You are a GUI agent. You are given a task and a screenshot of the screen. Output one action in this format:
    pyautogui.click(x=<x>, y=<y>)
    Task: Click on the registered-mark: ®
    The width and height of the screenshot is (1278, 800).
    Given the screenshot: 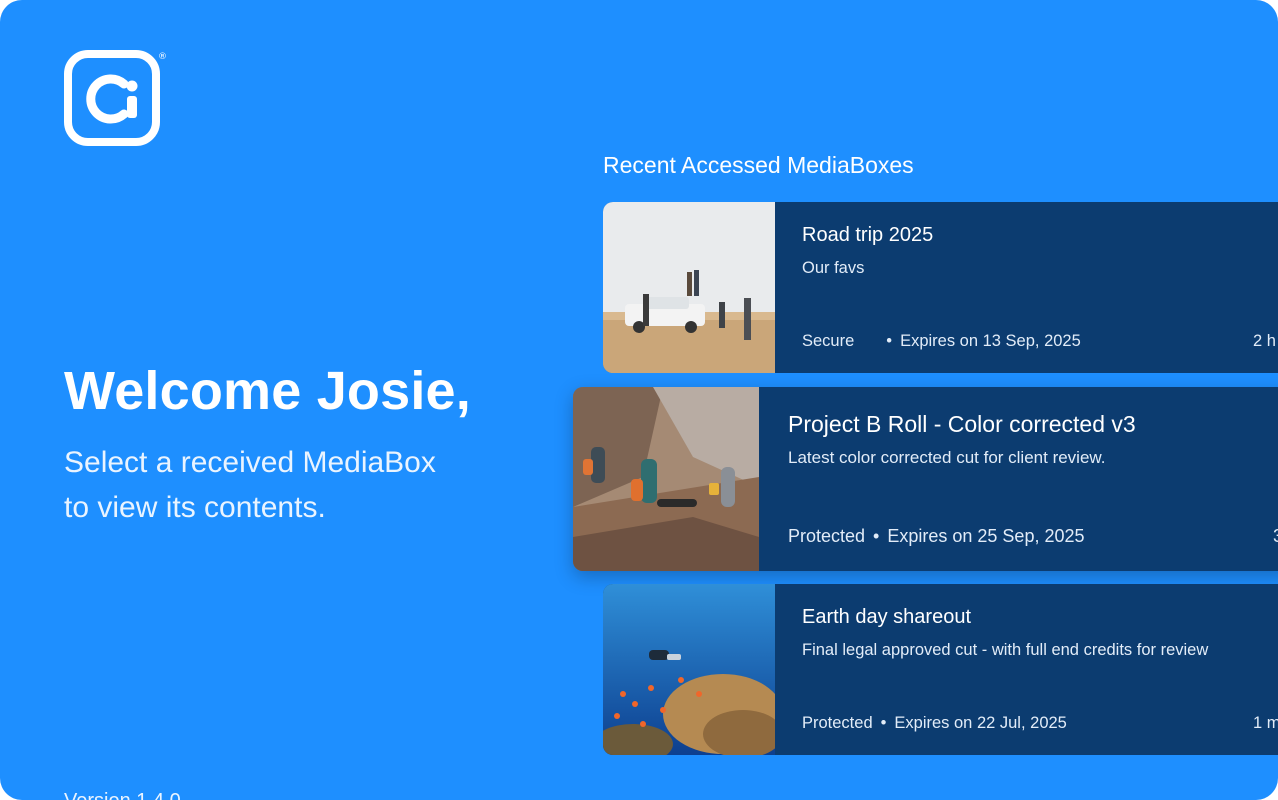 What is the action you would take?
    pyautogui.click(x=162, y=57)
    